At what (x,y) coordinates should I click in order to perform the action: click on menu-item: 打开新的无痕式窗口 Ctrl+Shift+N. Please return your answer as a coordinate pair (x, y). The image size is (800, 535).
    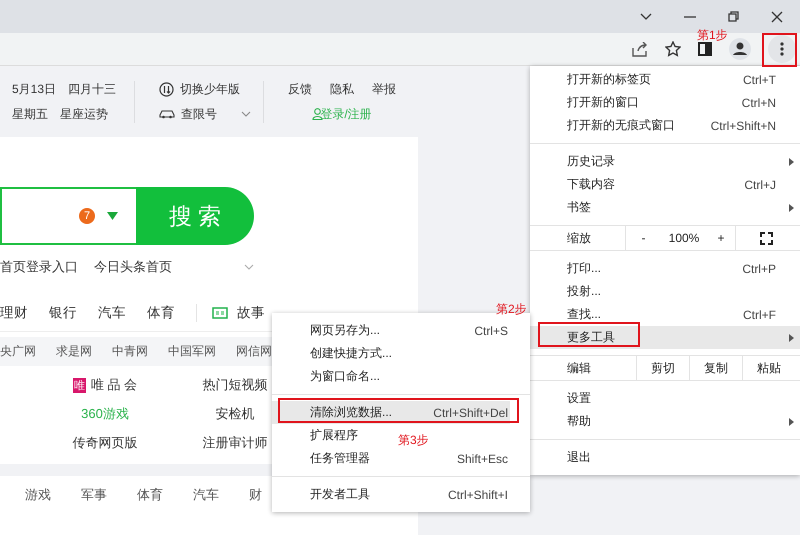
    Looking at the image, I should click on (665, 125).